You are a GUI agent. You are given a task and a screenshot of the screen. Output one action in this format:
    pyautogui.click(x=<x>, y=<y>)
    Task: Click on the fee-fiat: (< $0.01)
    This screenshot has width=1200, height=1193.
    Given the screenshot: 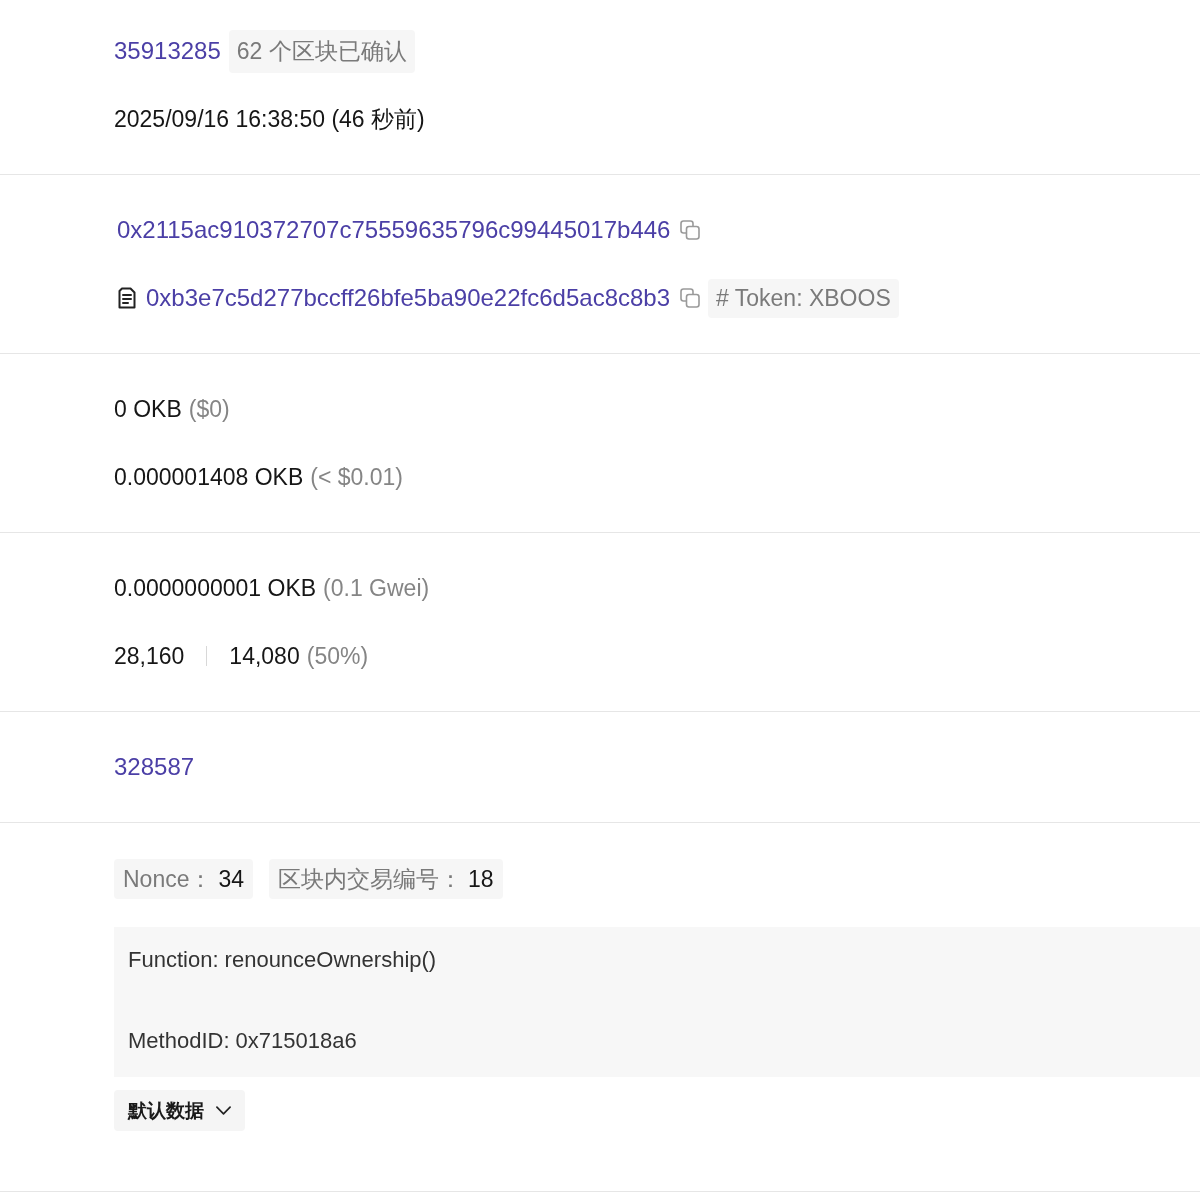 What is the action you would take?
    pyautogui.click(x=356, y=477)
    